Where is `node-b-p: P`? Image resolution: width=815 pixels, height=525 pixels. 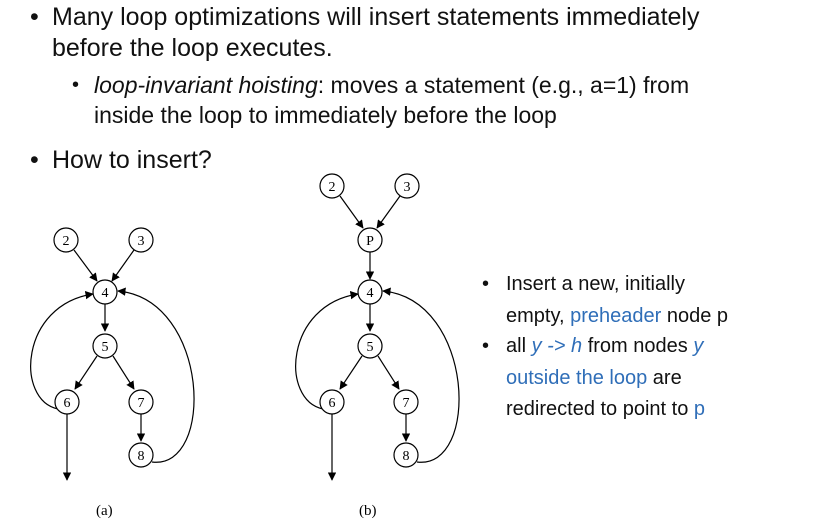 node-b-p: P is located at coordinates (370, 240).